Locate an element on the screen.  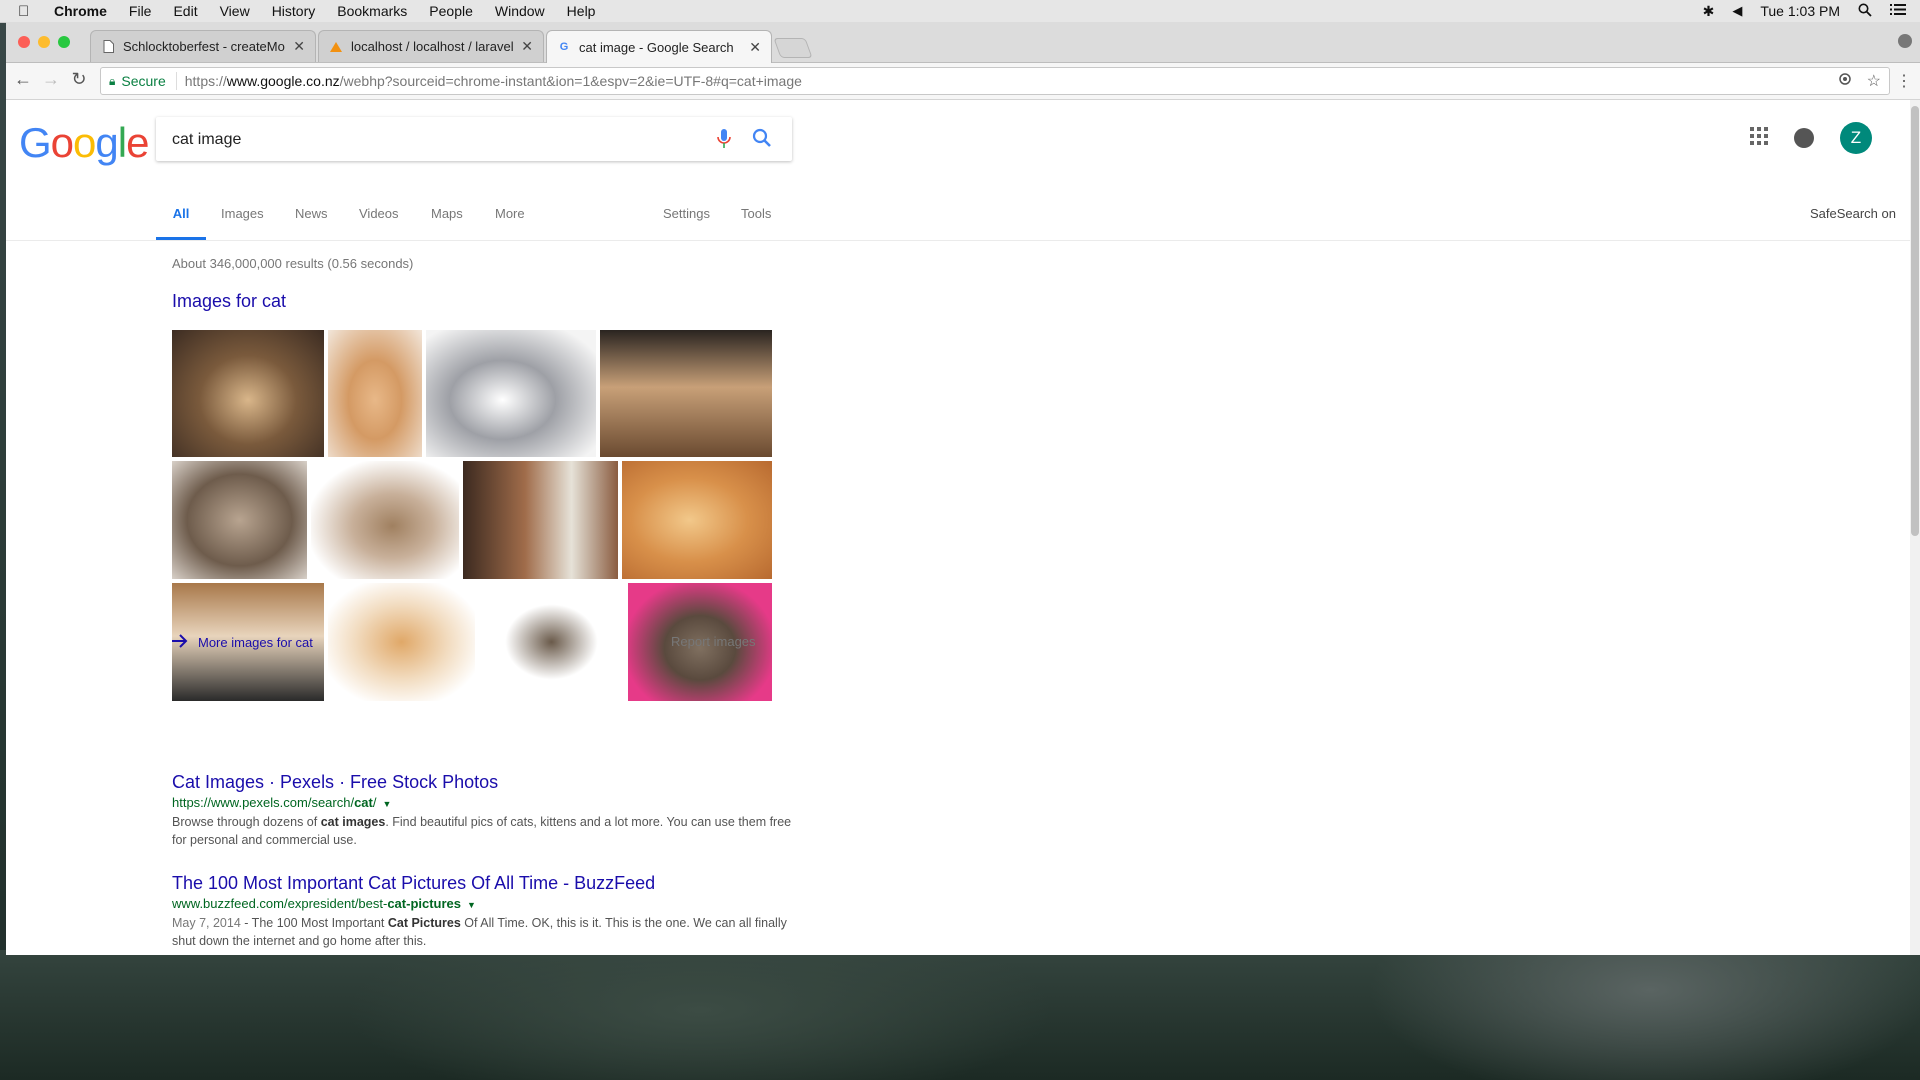
tab-title: localhost / localhost / laravel_s is located at coordinates (432, 46).